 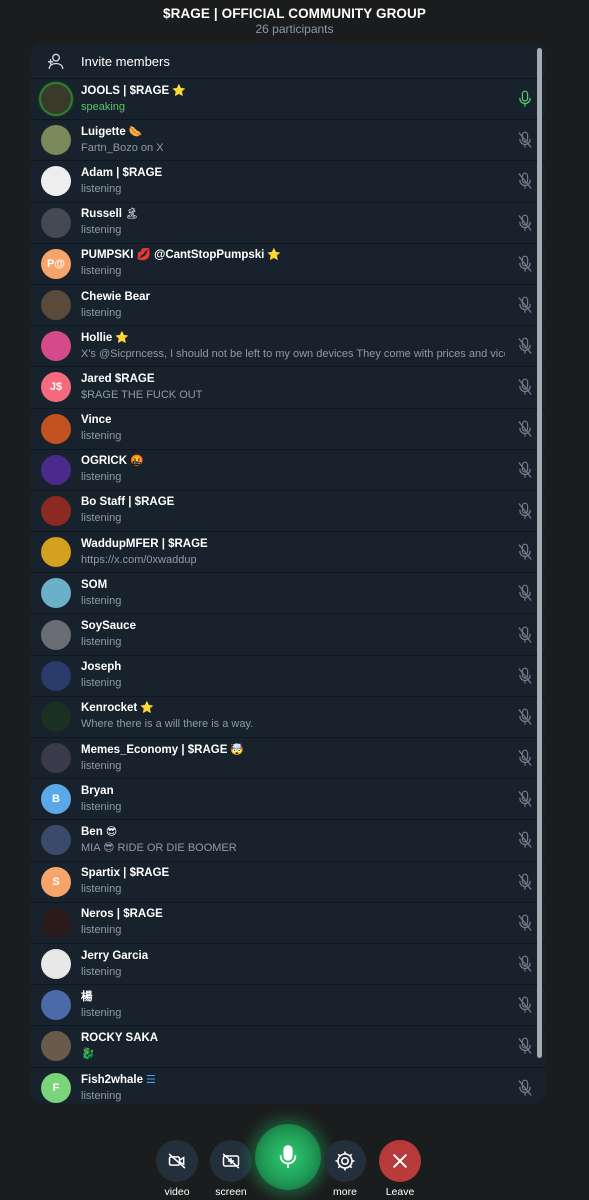 I want to click on screen-share-off-icon, so click(x=231, y=1161).